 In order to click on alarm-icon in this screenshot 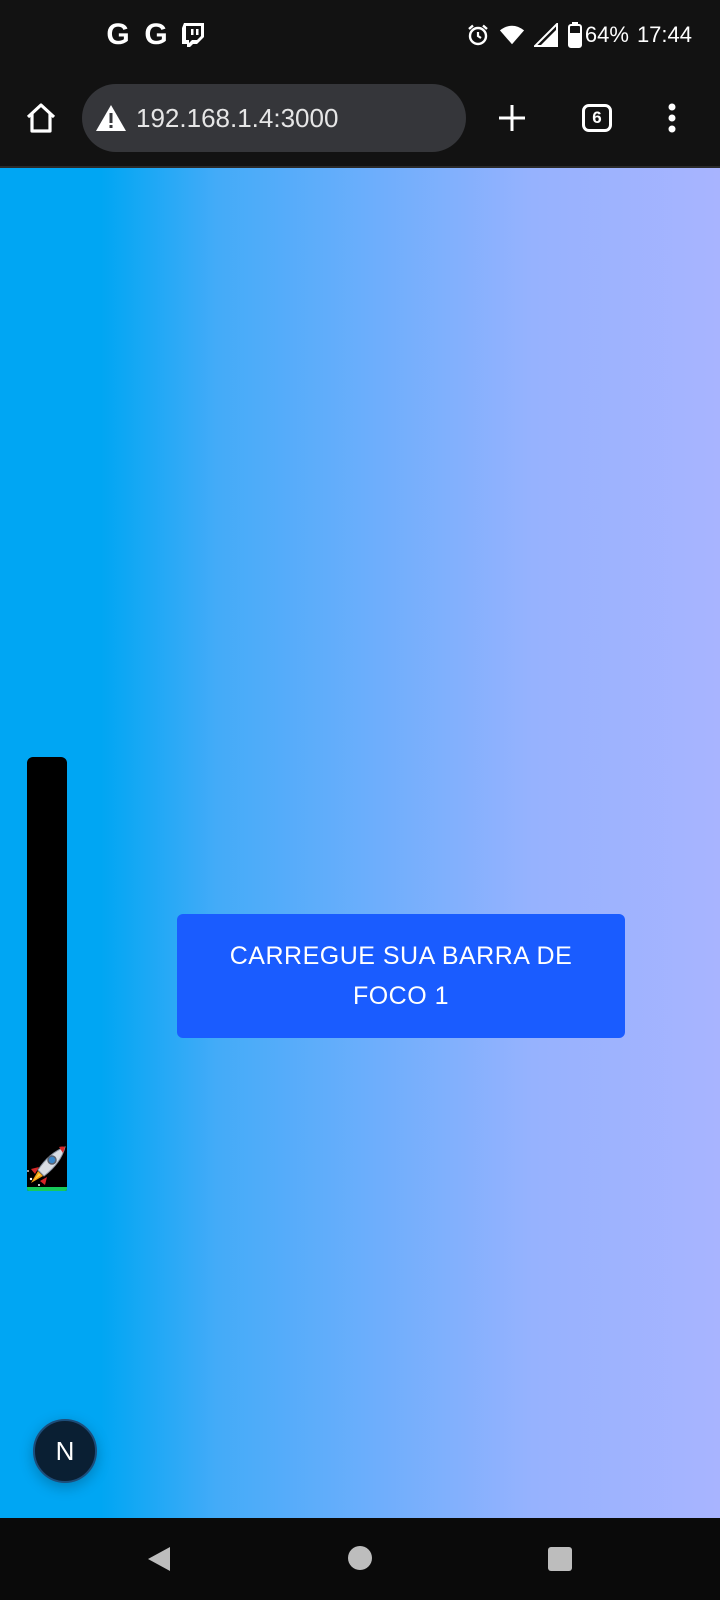, I will do `click(478, 35)`.